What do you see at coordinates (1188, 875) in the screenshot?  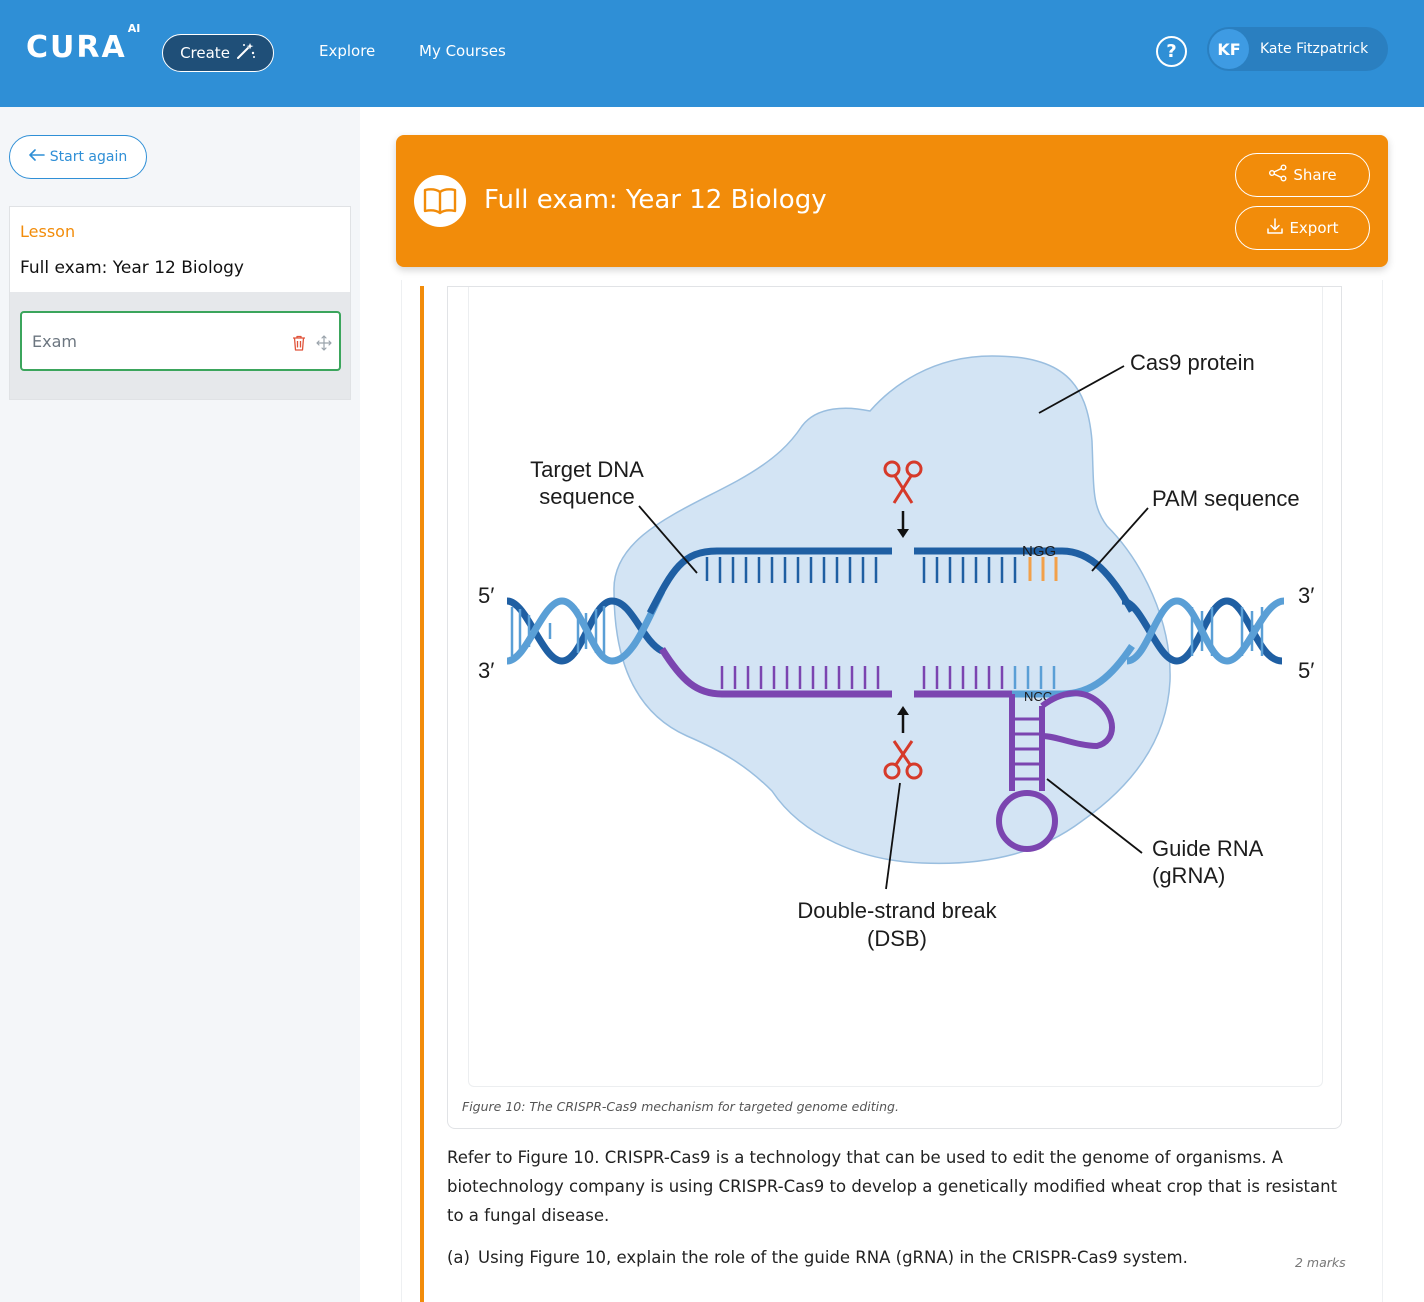 I see `grna-label-line2: (gRNA)` at bounding box center [1188, 875].